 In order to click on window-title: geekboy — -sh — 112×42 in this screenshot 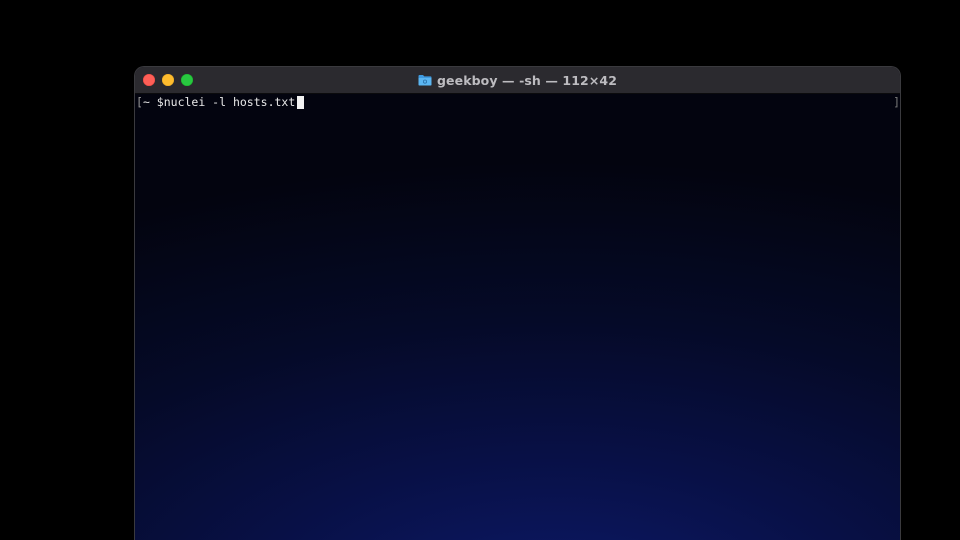, I will do `click(527, 80)`.